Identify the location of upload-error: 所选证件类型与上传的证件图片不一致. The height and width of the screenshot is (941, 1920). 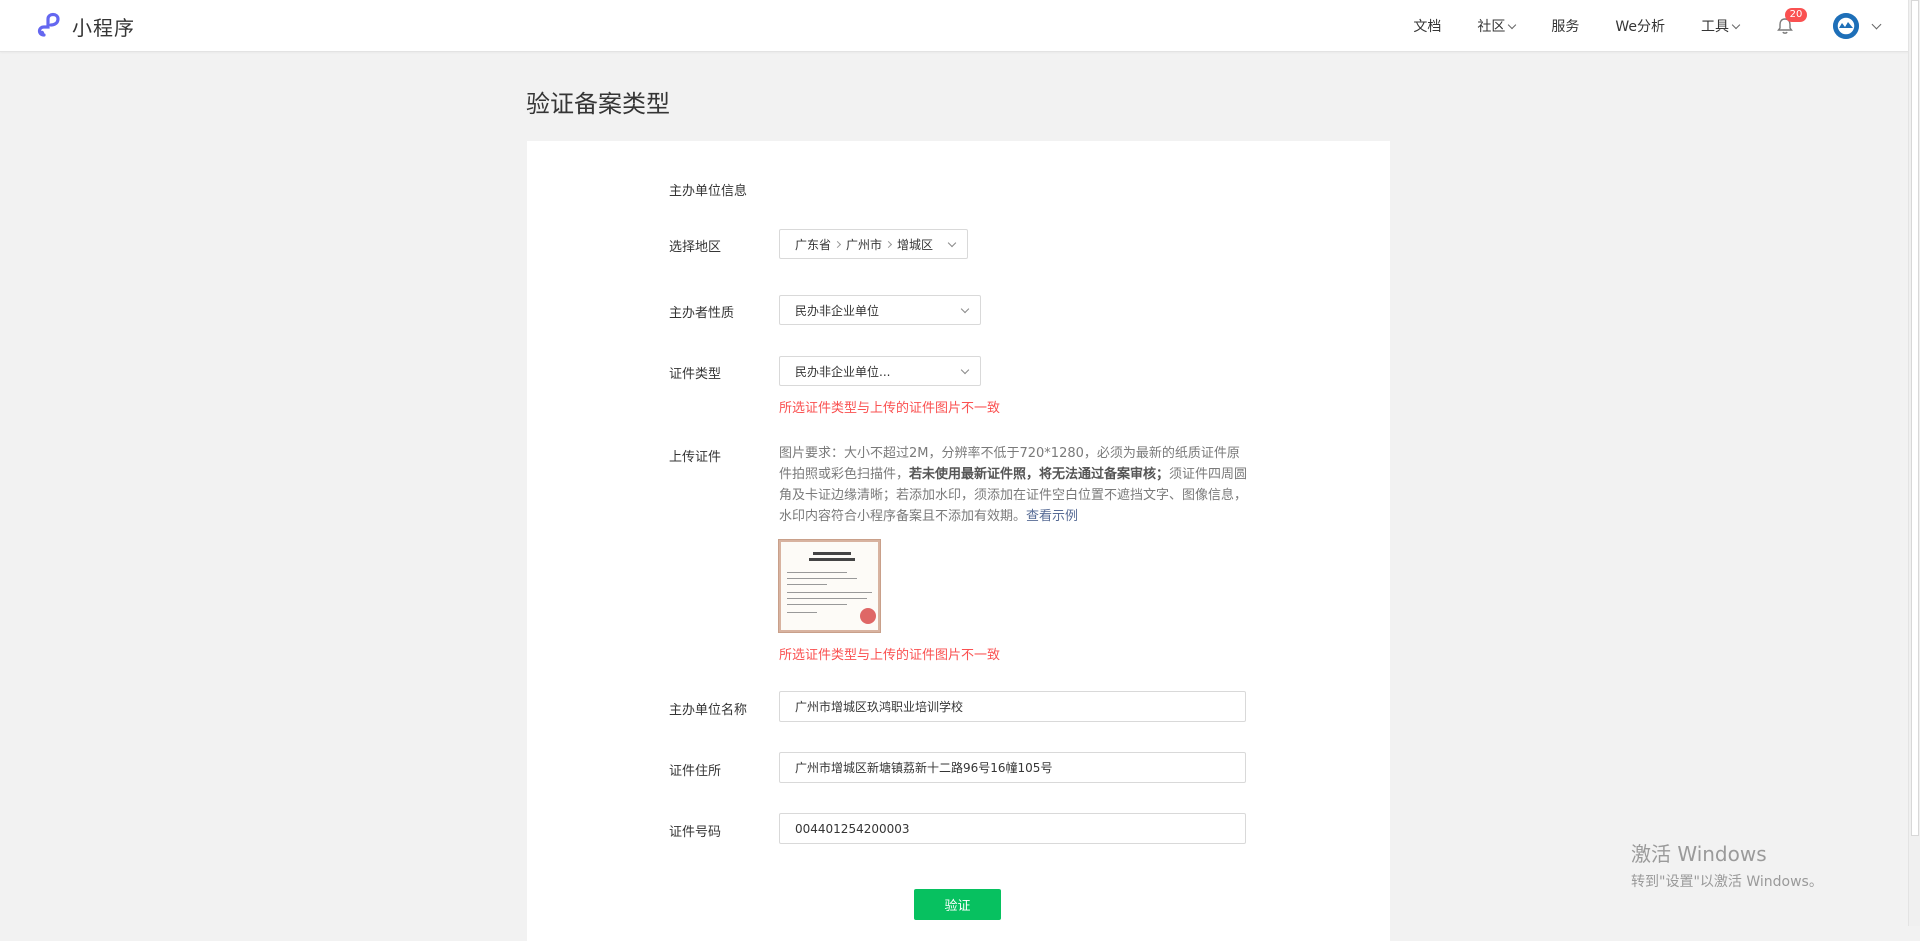
(890, 655).